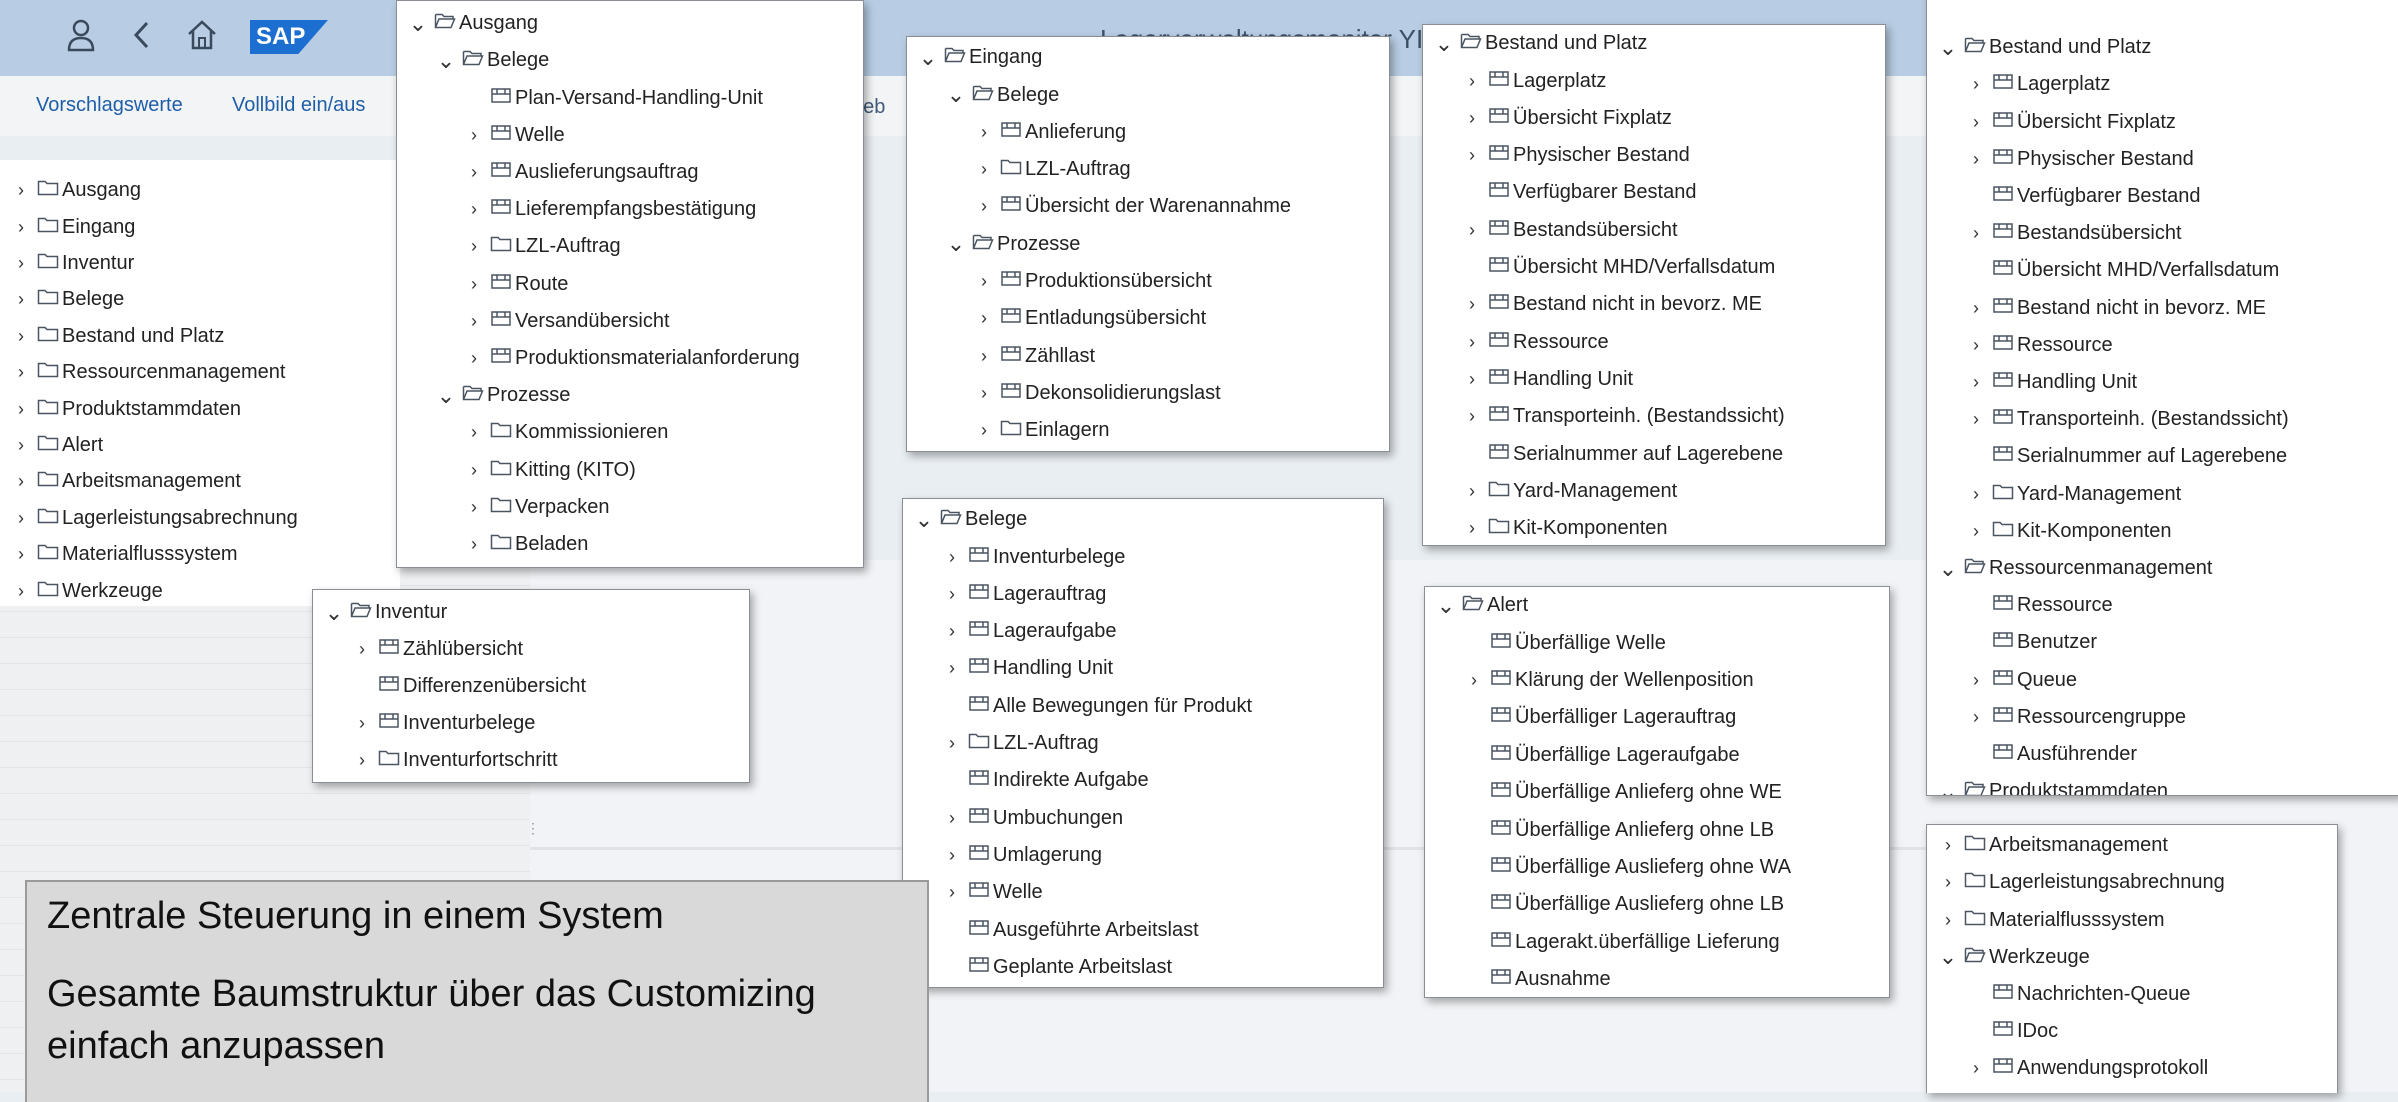 Image resolution: width=2398 pixels, height=1102 pixels. What do you see at coordinates (2132, 1031) in the screenshot?
I see `tree-node-idoc: ›IDoc` at bounding box center [2132, 1031].